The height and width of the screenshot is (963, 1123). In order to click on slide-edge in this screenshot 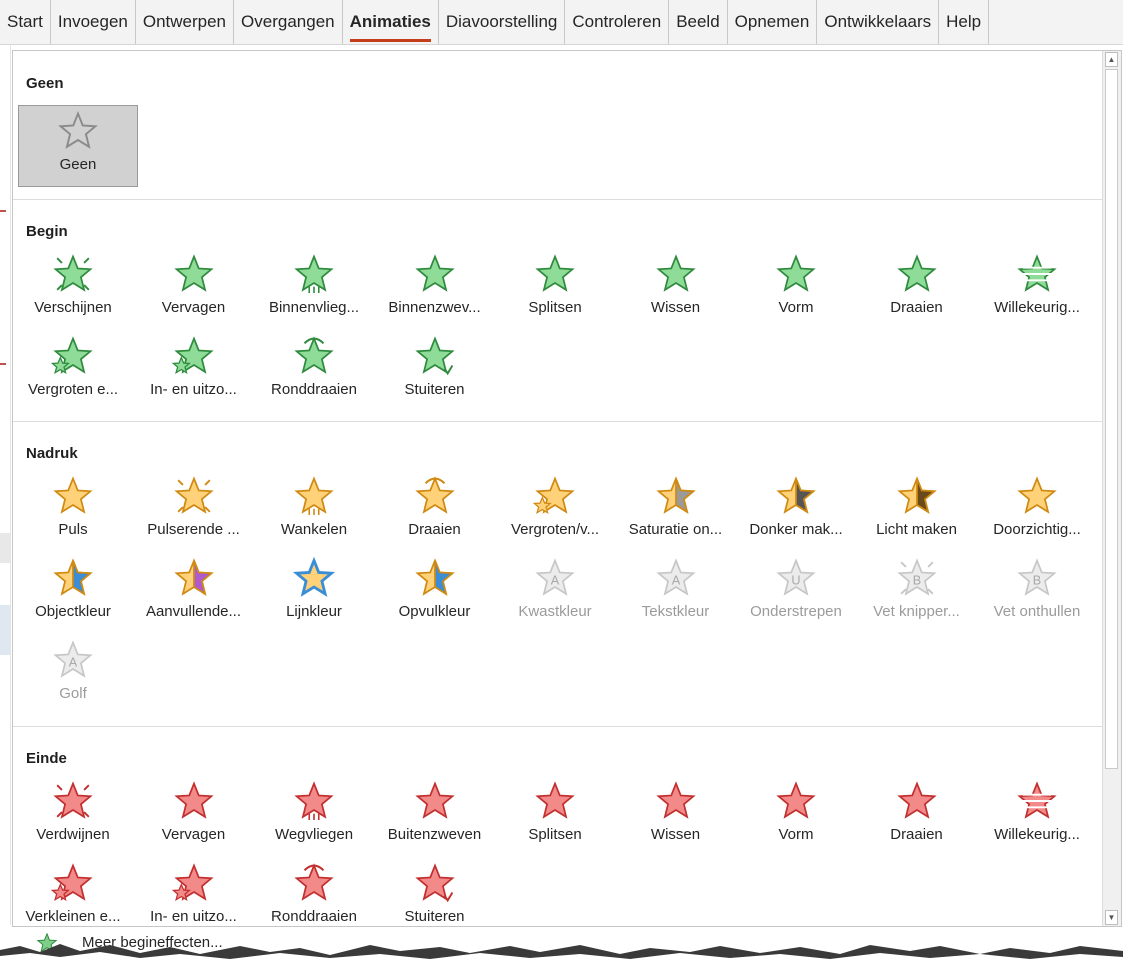, I will do `click(5, 485)`.